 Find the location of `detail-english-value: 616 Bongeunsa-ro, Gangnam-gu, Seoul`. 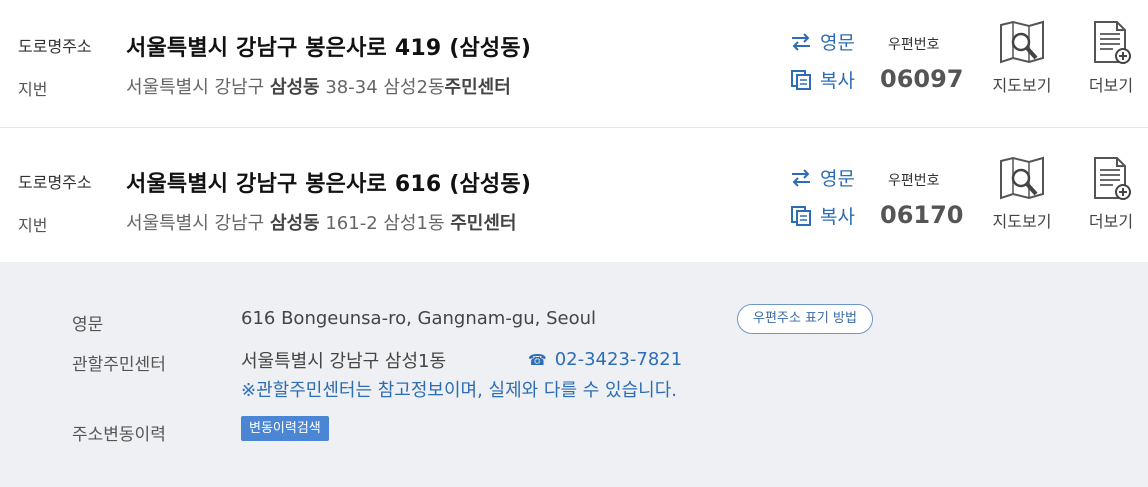

detail-english-value: 616 Bongeunsa-ro, Gangnam-gu, Seoul is located at coordinates (419, 318).